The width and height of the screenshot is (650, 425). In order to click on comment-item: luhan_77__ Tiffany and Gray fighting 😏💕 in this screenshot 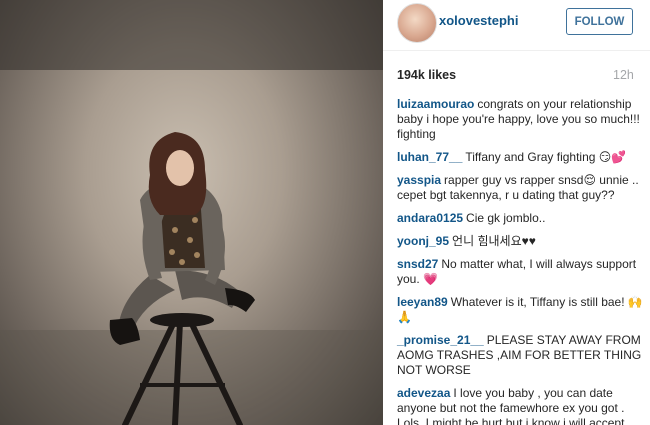, I will do `click(521, 157)`.